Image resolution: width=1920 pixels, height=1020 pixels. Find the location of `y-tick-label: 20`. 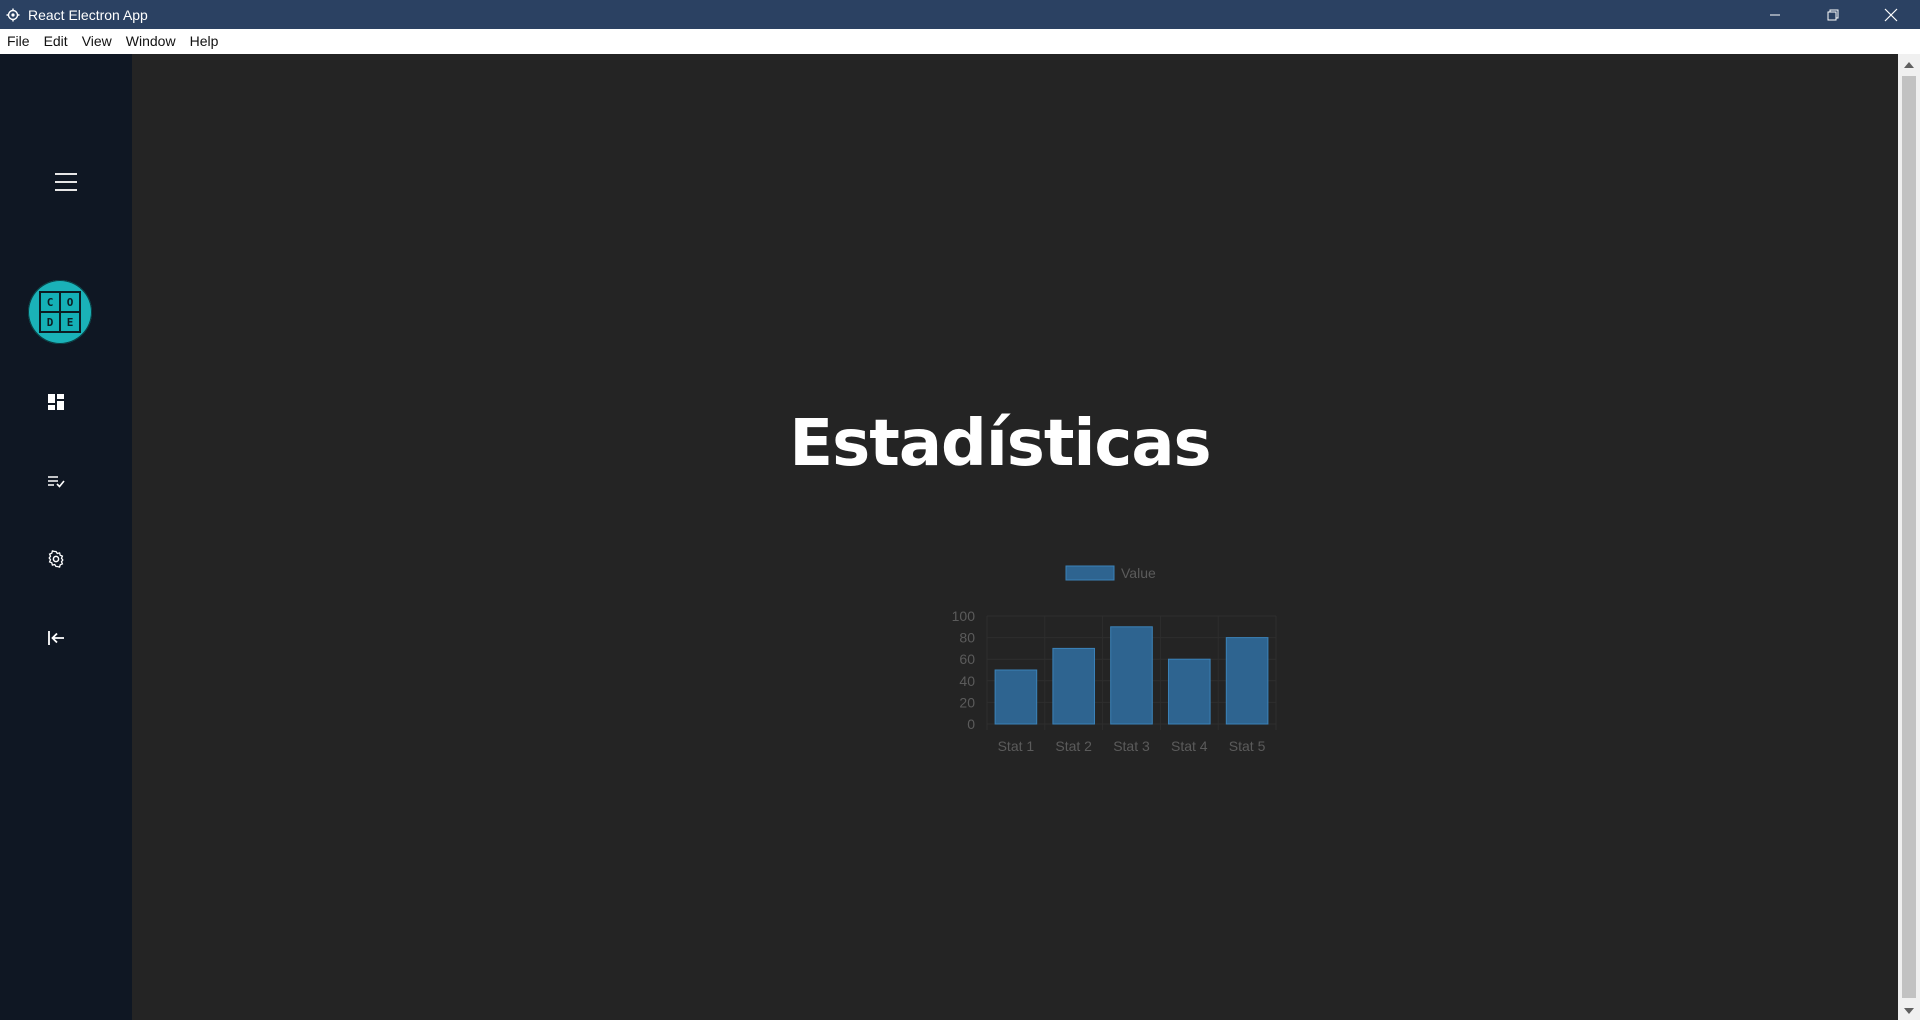

y-tick-label: 20 is located at coordinates (967, 702).